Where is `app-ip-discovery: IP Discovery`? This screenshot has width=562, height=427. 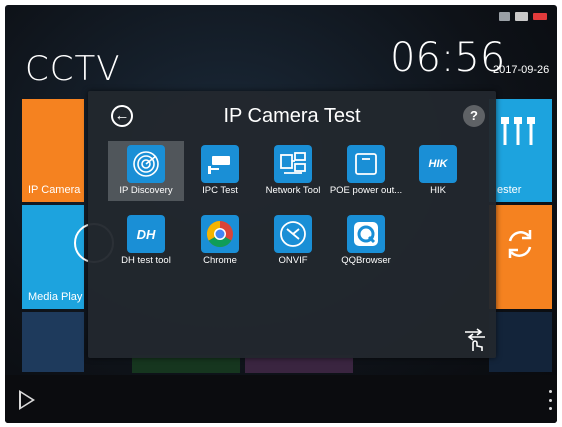
app-ip-discovery: IP Discovery is located at coordinates (146, 171).